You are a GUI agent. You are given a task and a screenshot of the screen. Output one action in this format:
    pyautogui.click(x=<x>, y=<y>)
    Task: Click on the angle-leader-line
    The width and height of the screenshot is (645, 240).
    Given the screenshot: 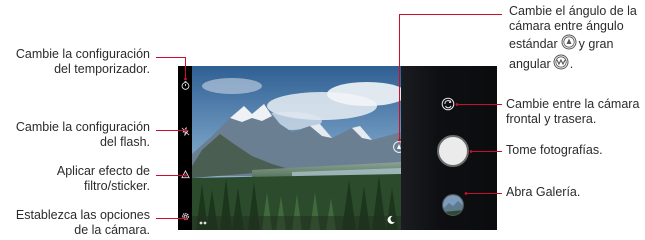 What is the action you would take?
    pyautogui.click(x=450, y=77)
    